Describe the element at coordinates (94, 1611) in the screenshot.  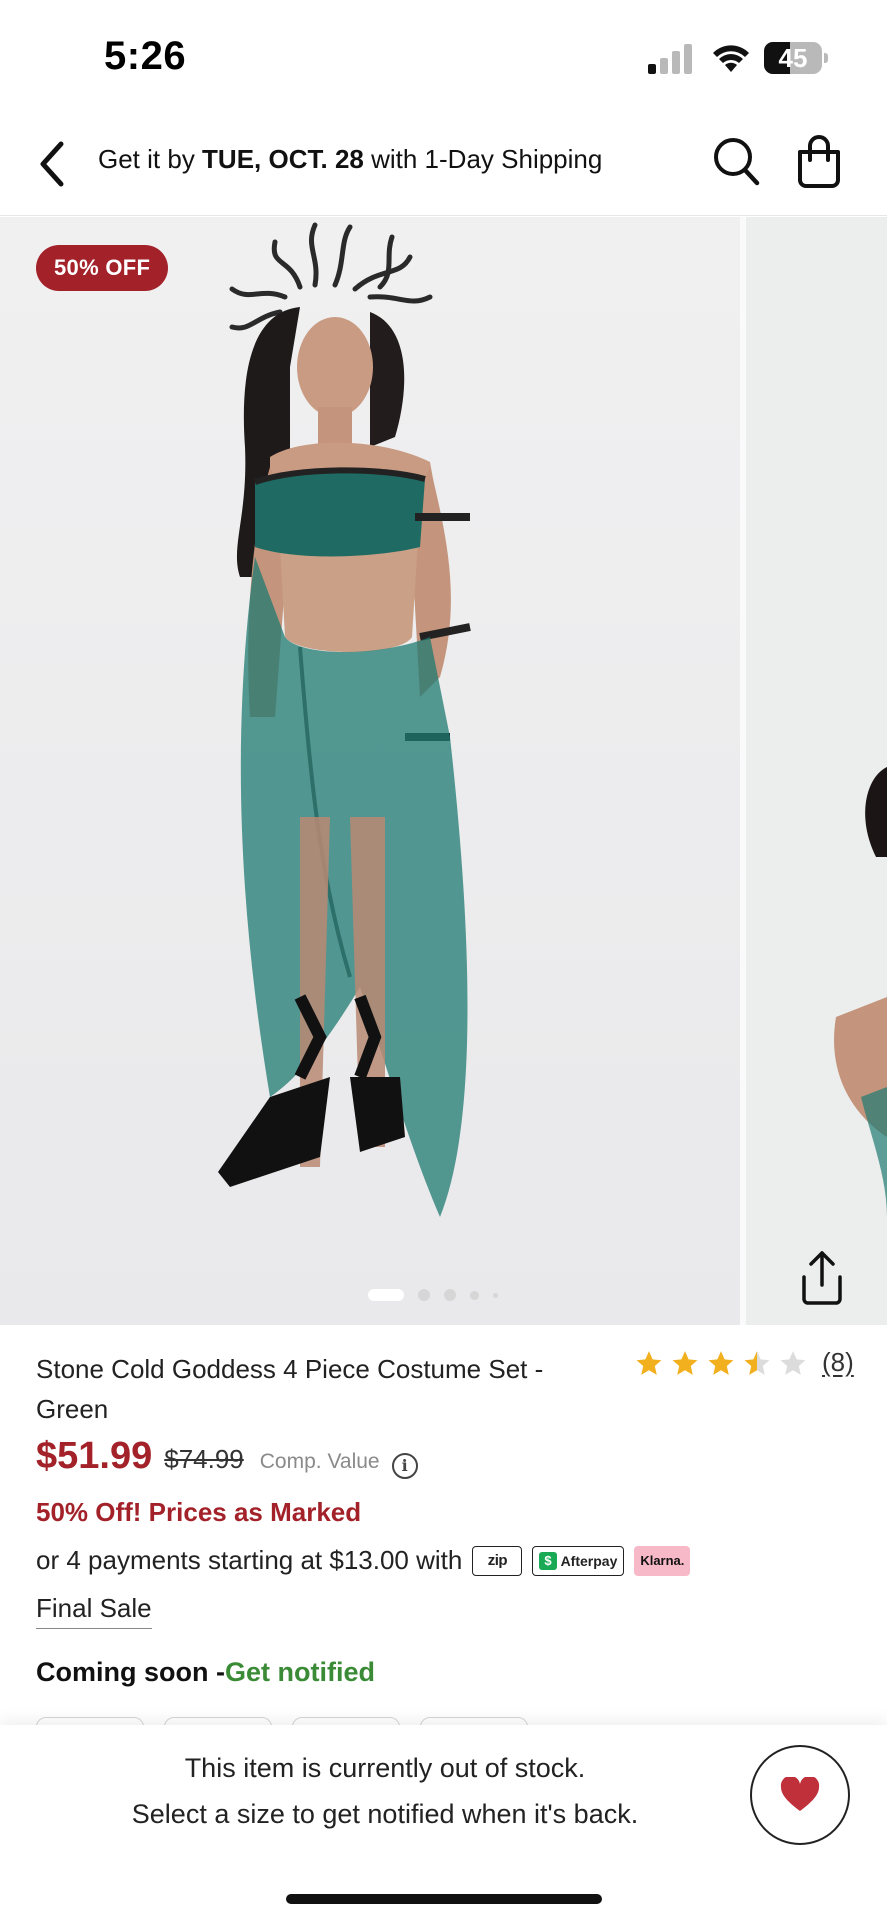
I see `final-sale-link: Final Sale` at that location.